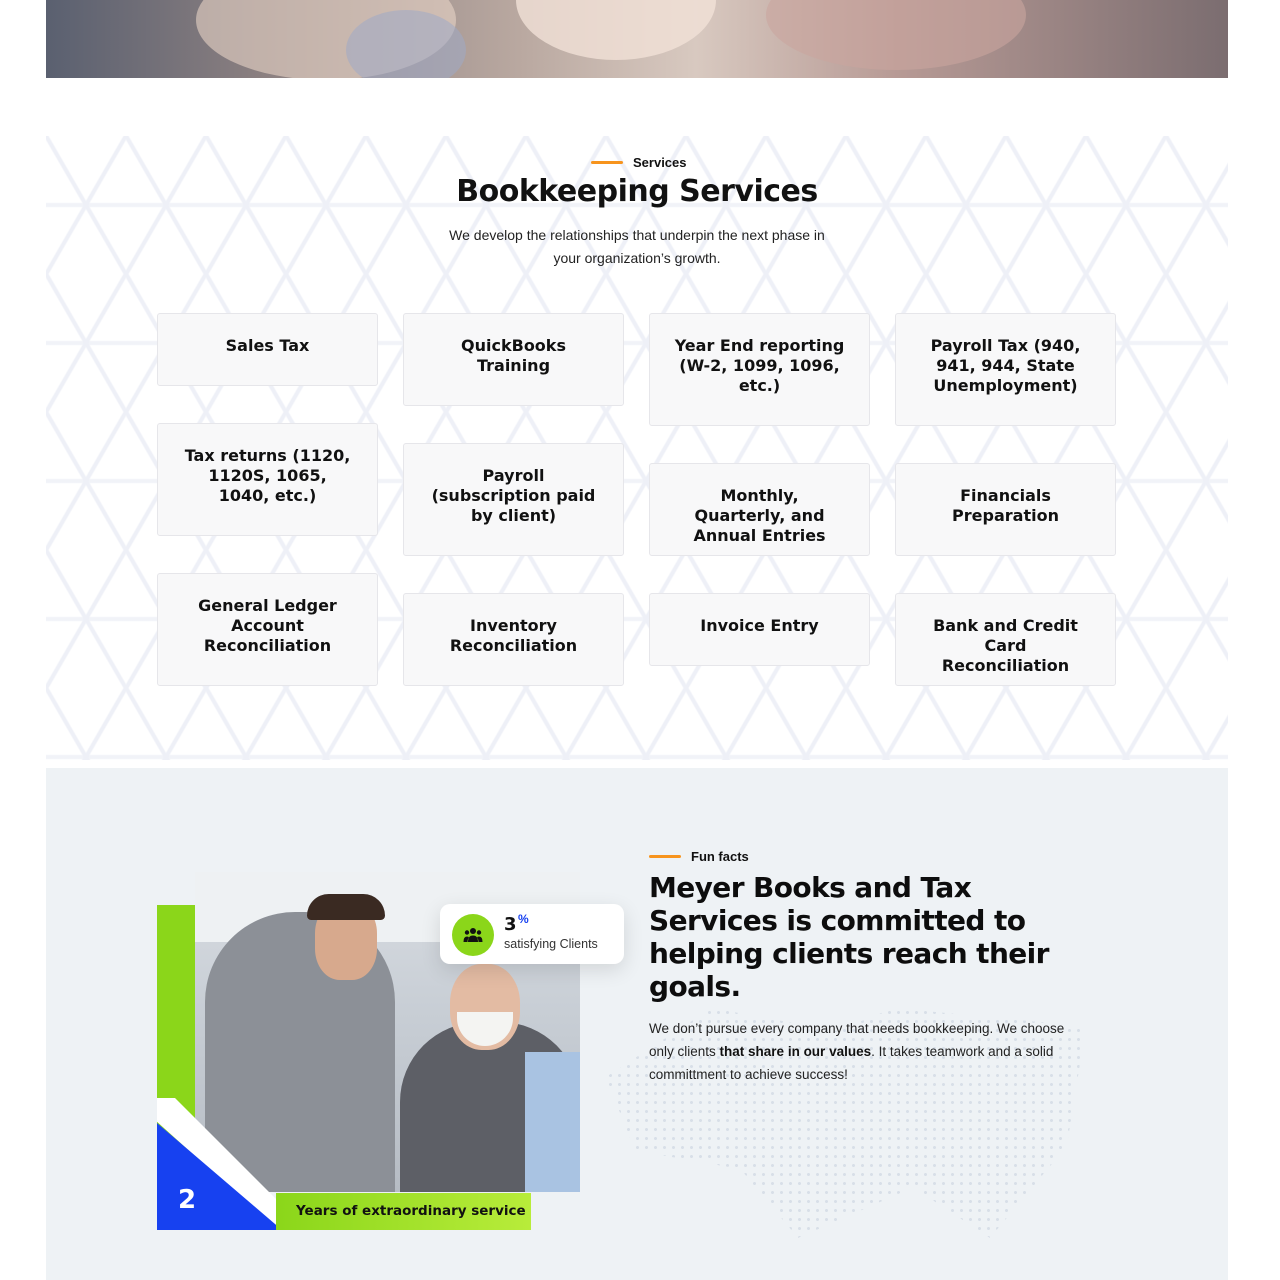 This screenshot has height=1280, width=1280. Describe the element at coordinates (513, 359) in the screenshot. I see `service-card-quickbooks-training: QuickBooks Training` at that location.